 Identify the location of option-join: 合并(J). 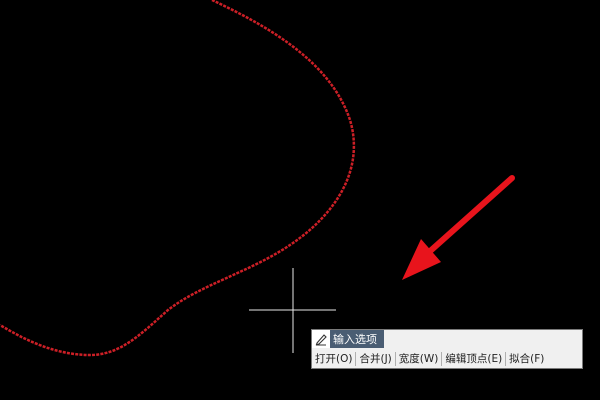
(376, 359).